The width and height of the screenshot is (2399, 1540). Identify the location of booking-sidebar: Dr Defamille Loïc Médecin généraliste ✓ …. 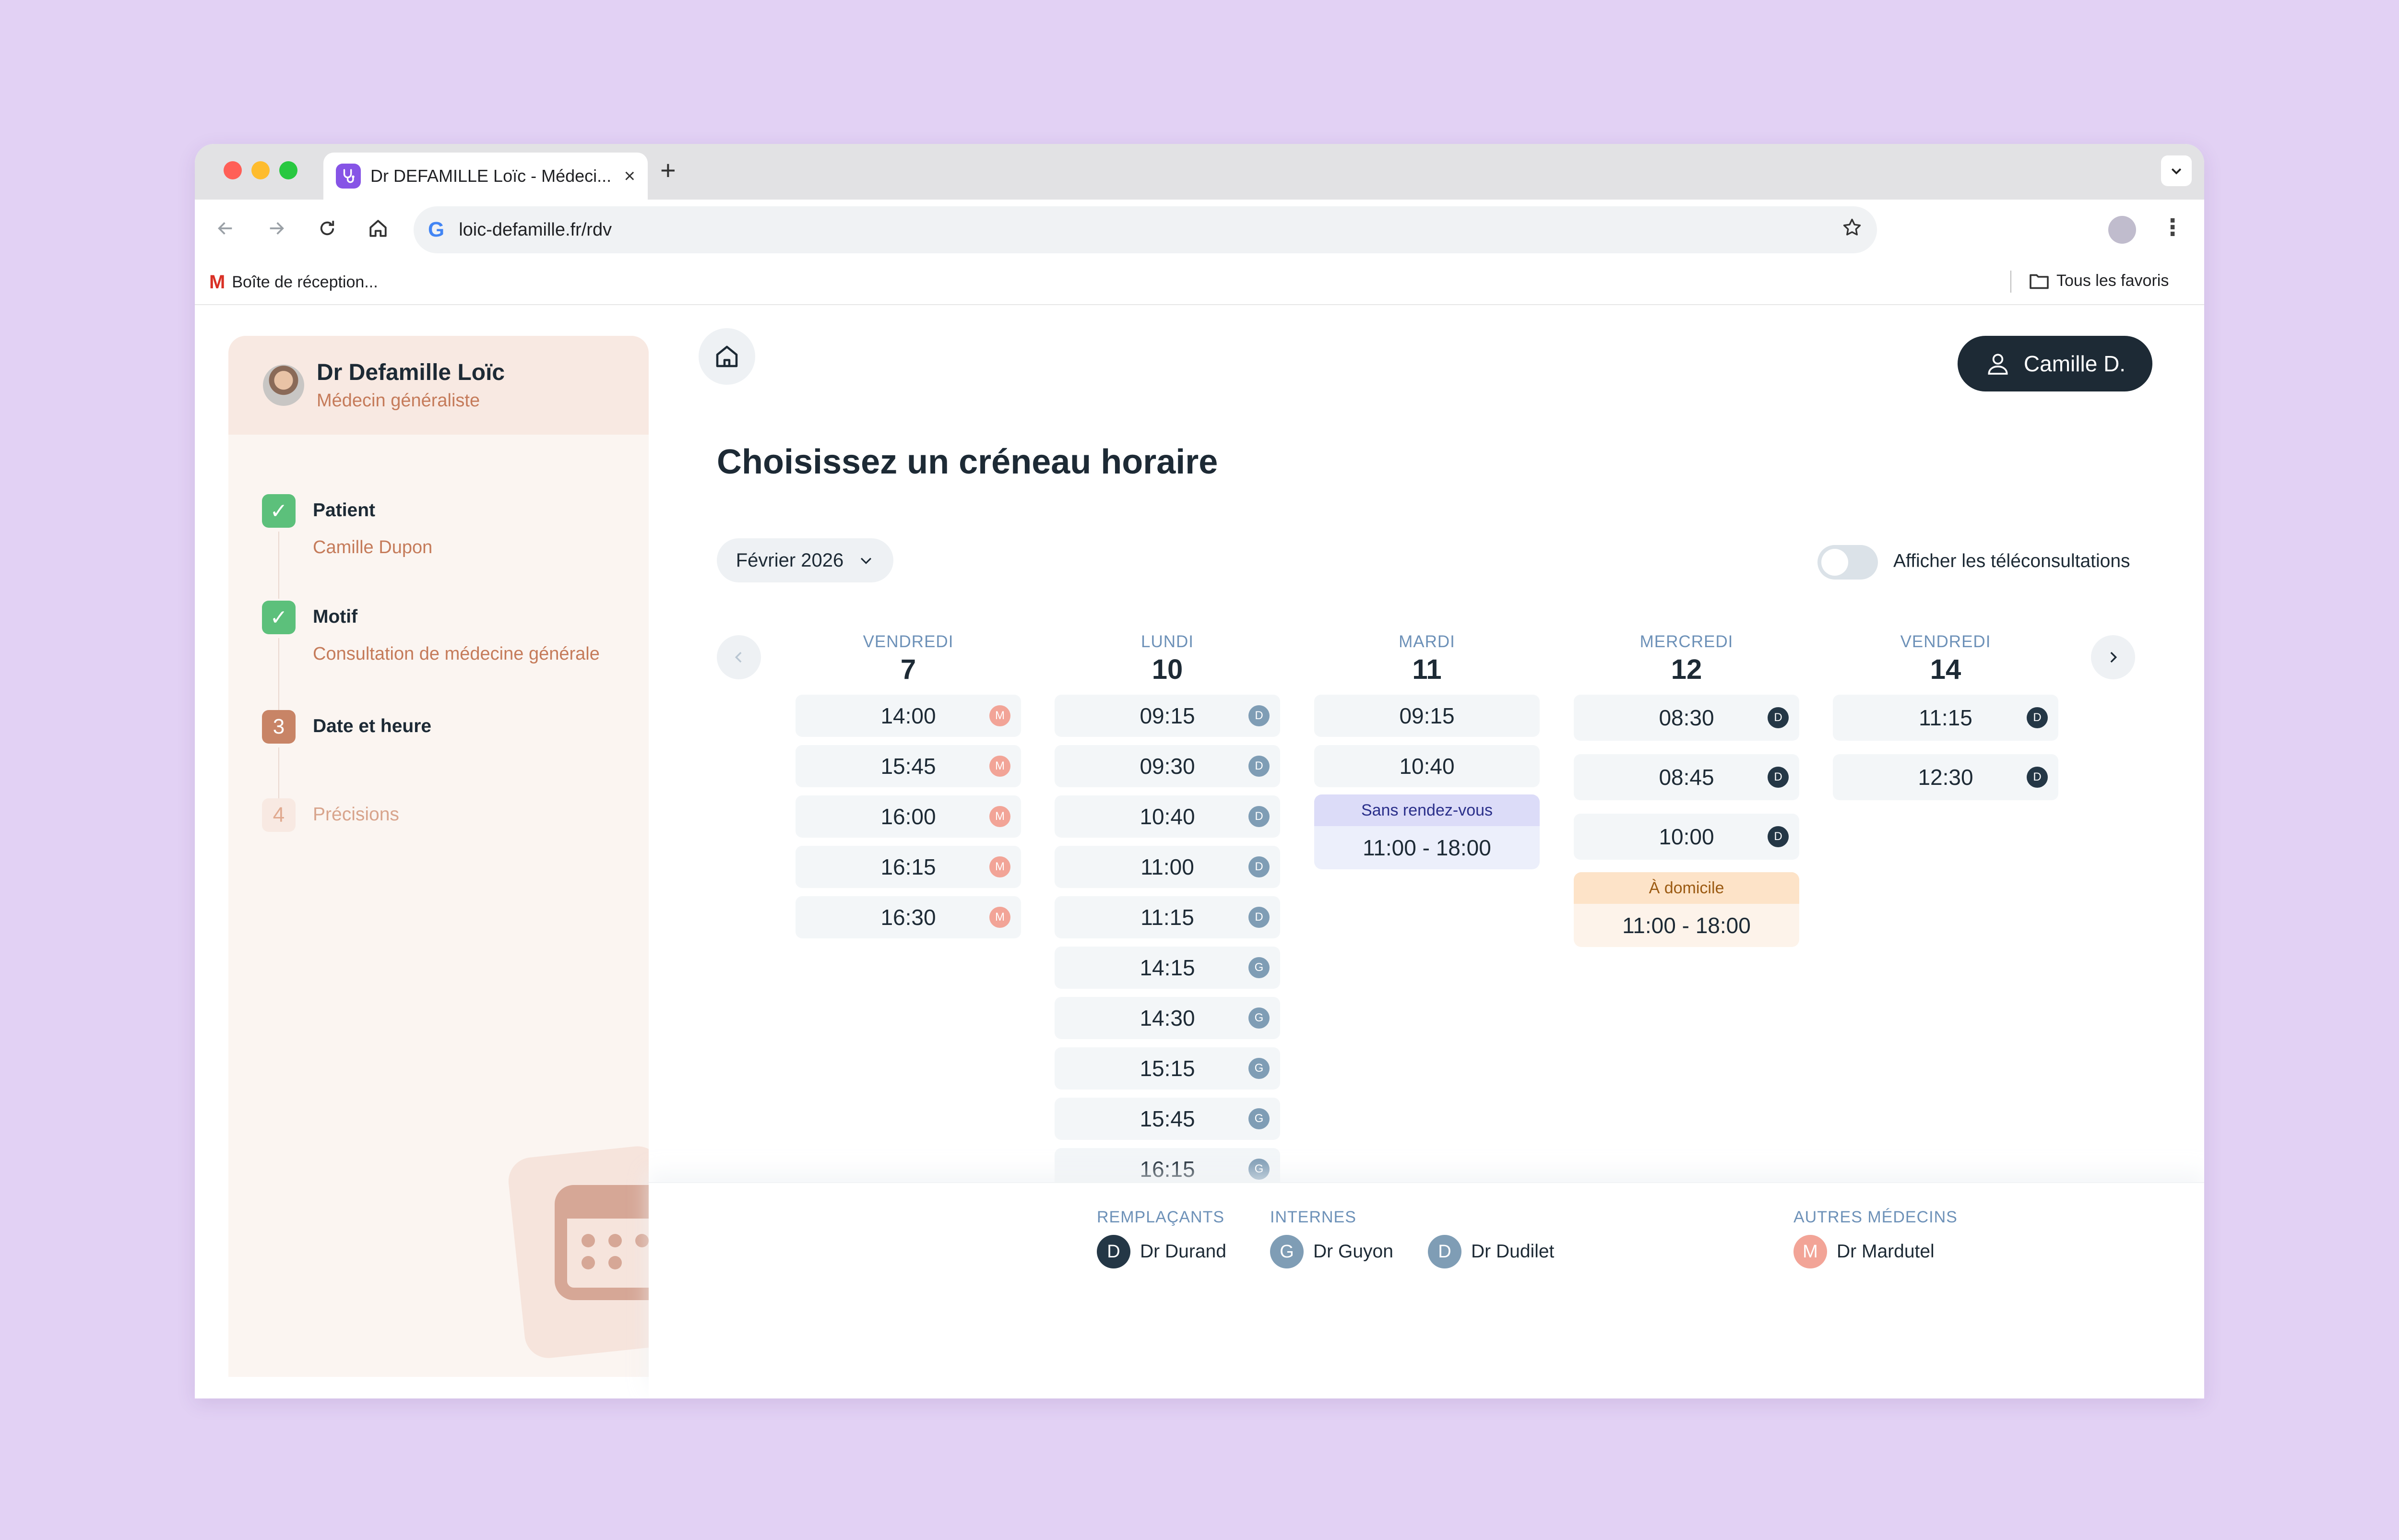
(439, 856).